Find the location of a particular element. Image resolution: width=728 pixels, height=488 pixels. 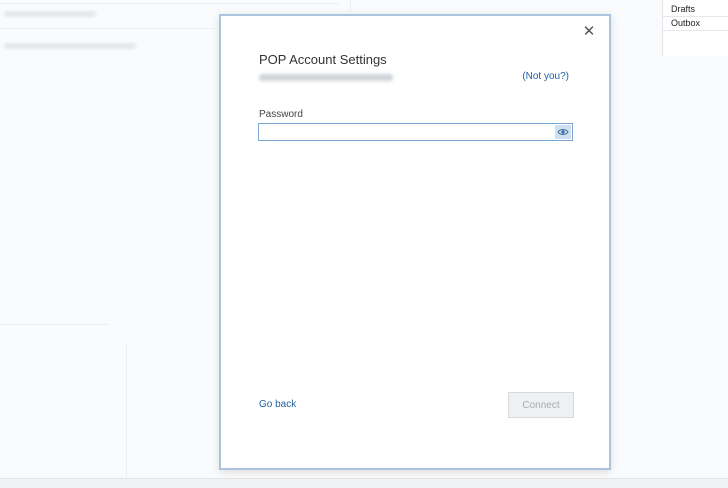

folder-pane: Drafts Outbox is located at coordinates (695, 28).